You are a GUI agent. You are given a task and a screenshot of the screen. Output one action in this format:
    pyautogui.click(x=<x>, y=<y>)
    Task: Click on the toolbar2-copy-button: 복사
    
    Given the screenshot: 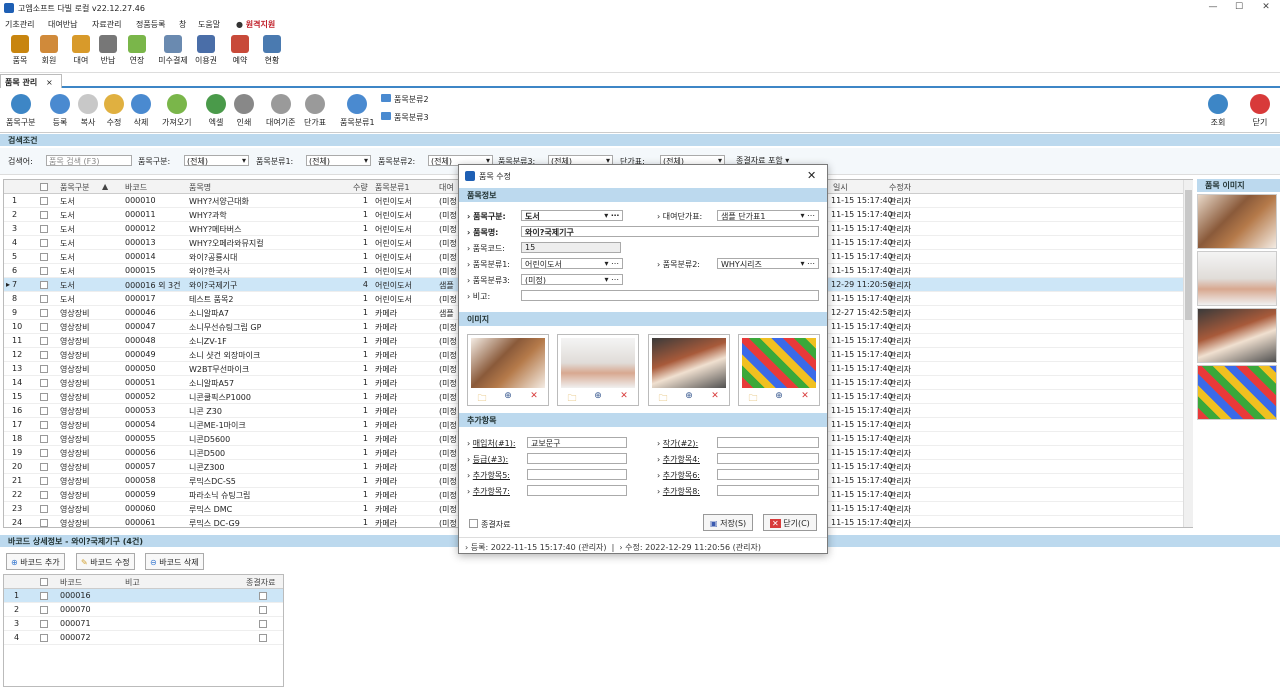 What is the action you would take?
    pyautogui.click(x=88, y=111)
    